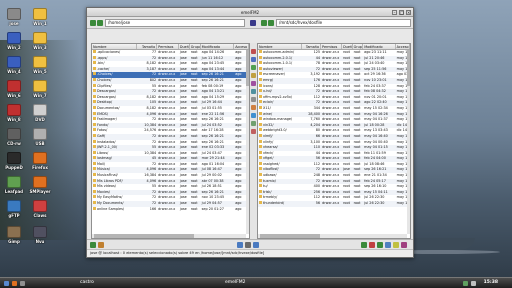 This screenshot has width=512, height=288. I want to click on left-path-input: /home/jose, so click(175, 23).